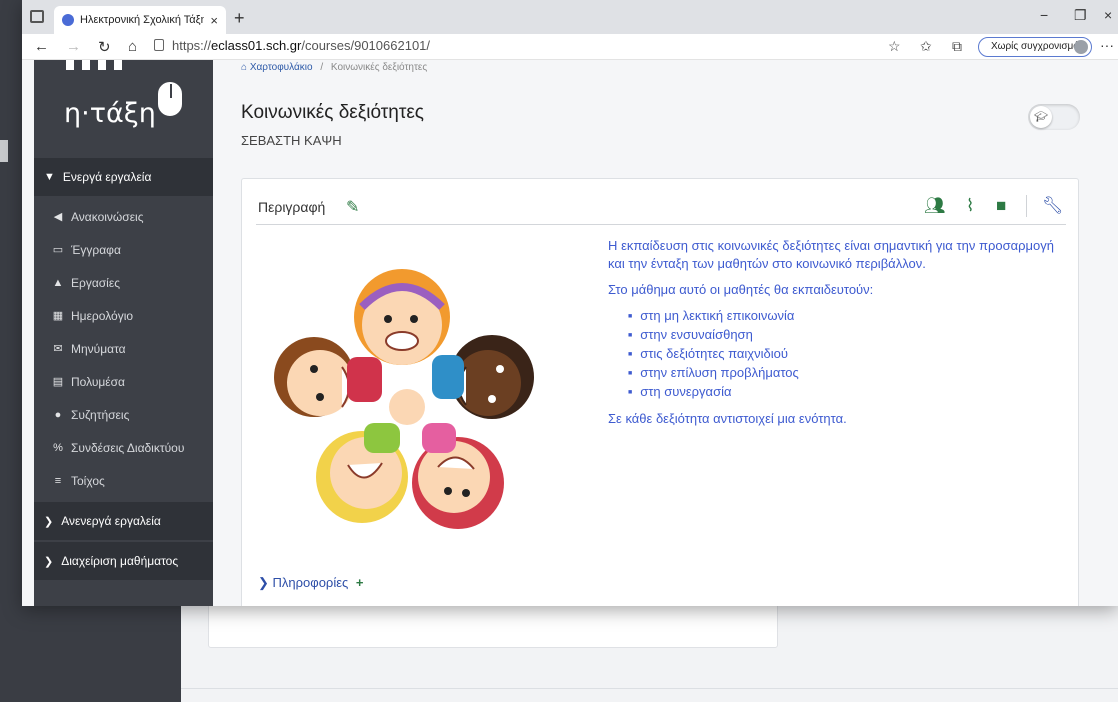 The height and width of the screenshot is (702, 1118). I want to click on forward-icon: →, so click(73, 46).